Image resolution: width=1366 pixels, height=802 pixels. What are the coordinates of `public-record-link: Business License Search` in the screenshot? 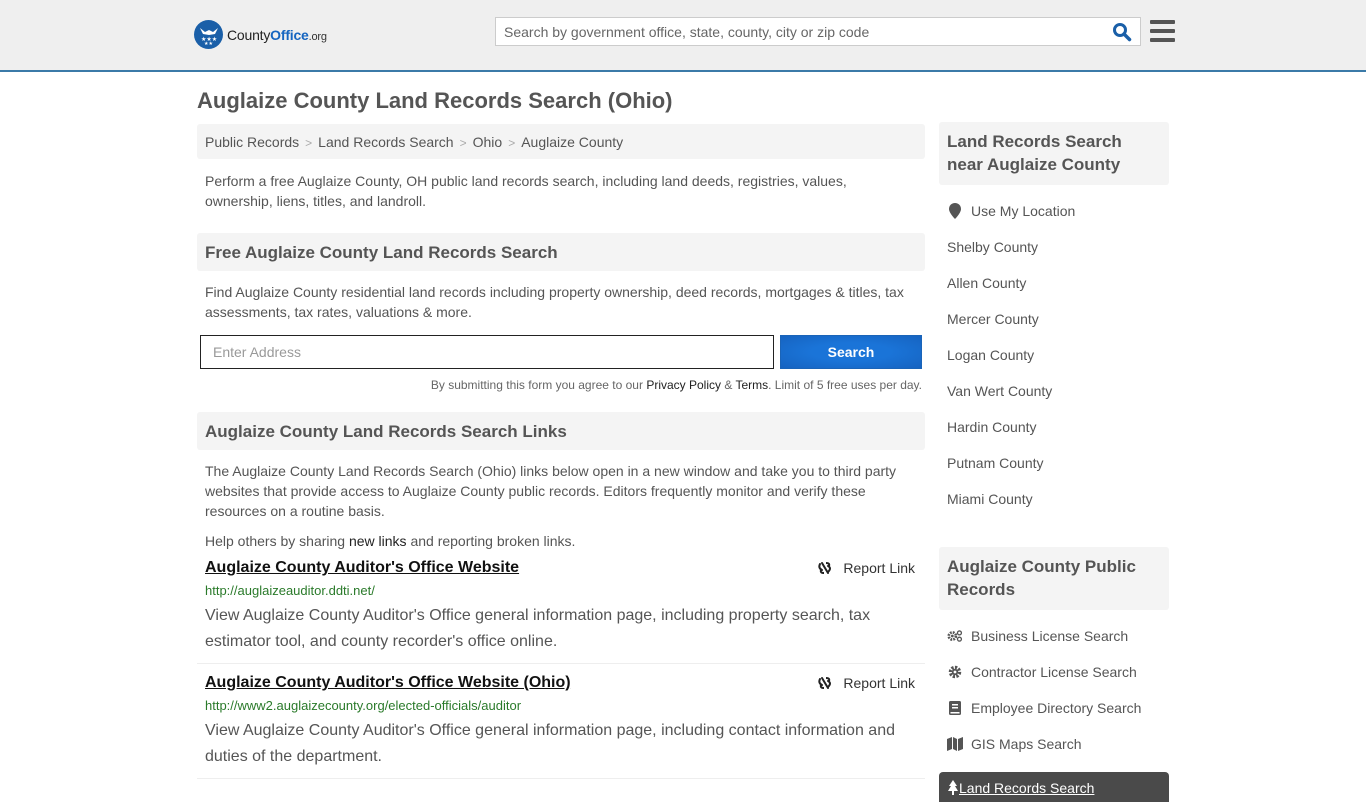 It's located at (1049, 636).